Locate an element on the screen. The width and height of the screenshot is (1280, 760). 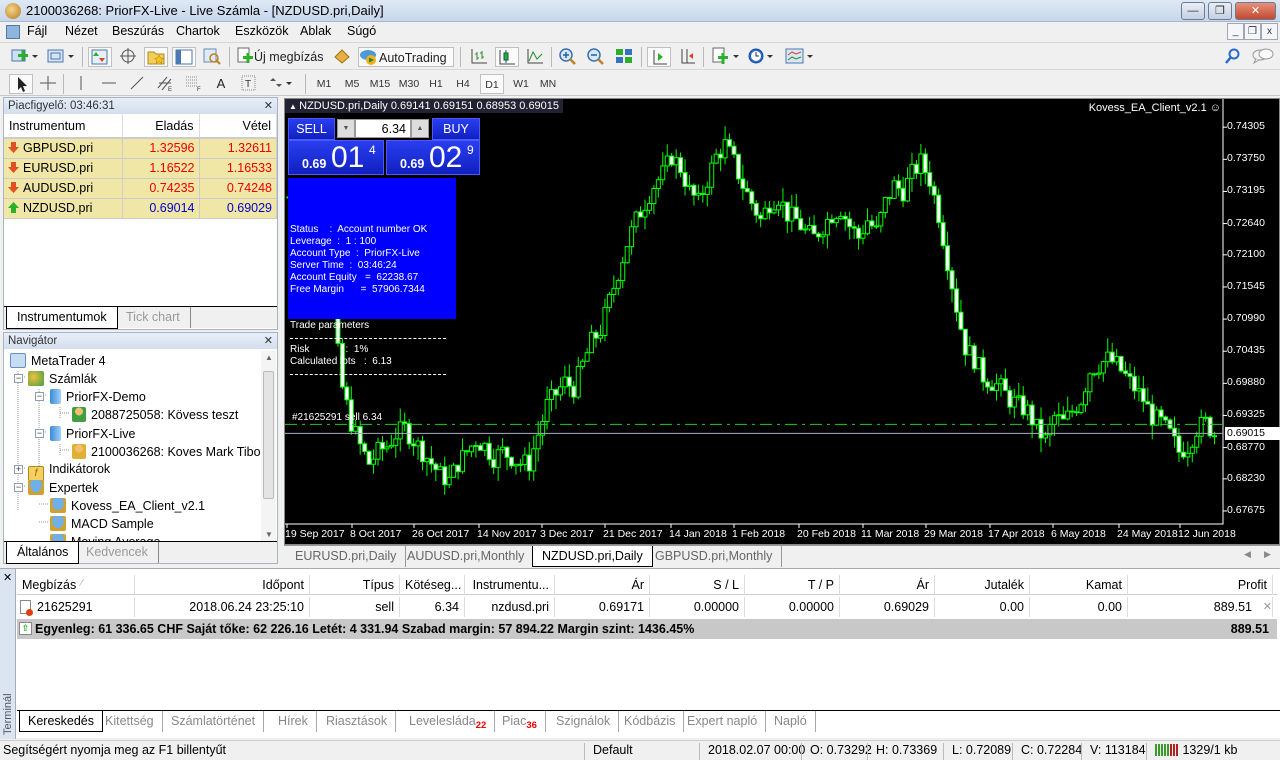
mdi-minimize-button: _ is located at coordinates (1235, 31).